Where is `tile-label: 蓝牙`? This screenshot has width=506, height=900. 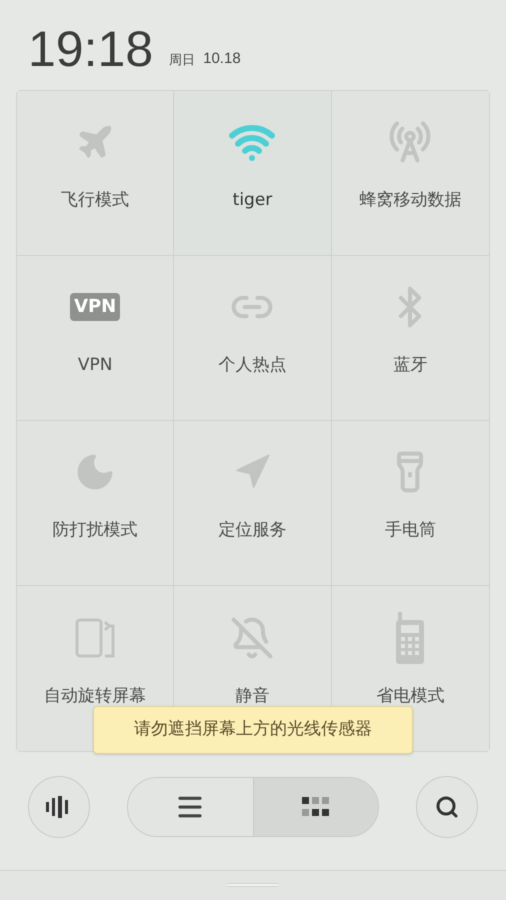
tile-label: 蓝牙 is located at coordinates (410, 366).